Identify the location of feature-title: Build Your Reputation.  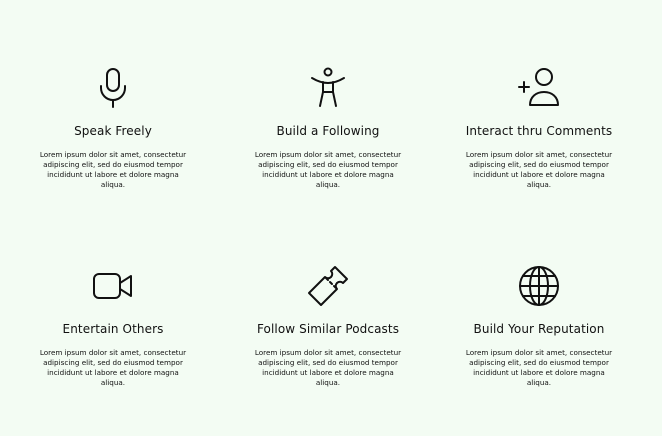
(539, 329).